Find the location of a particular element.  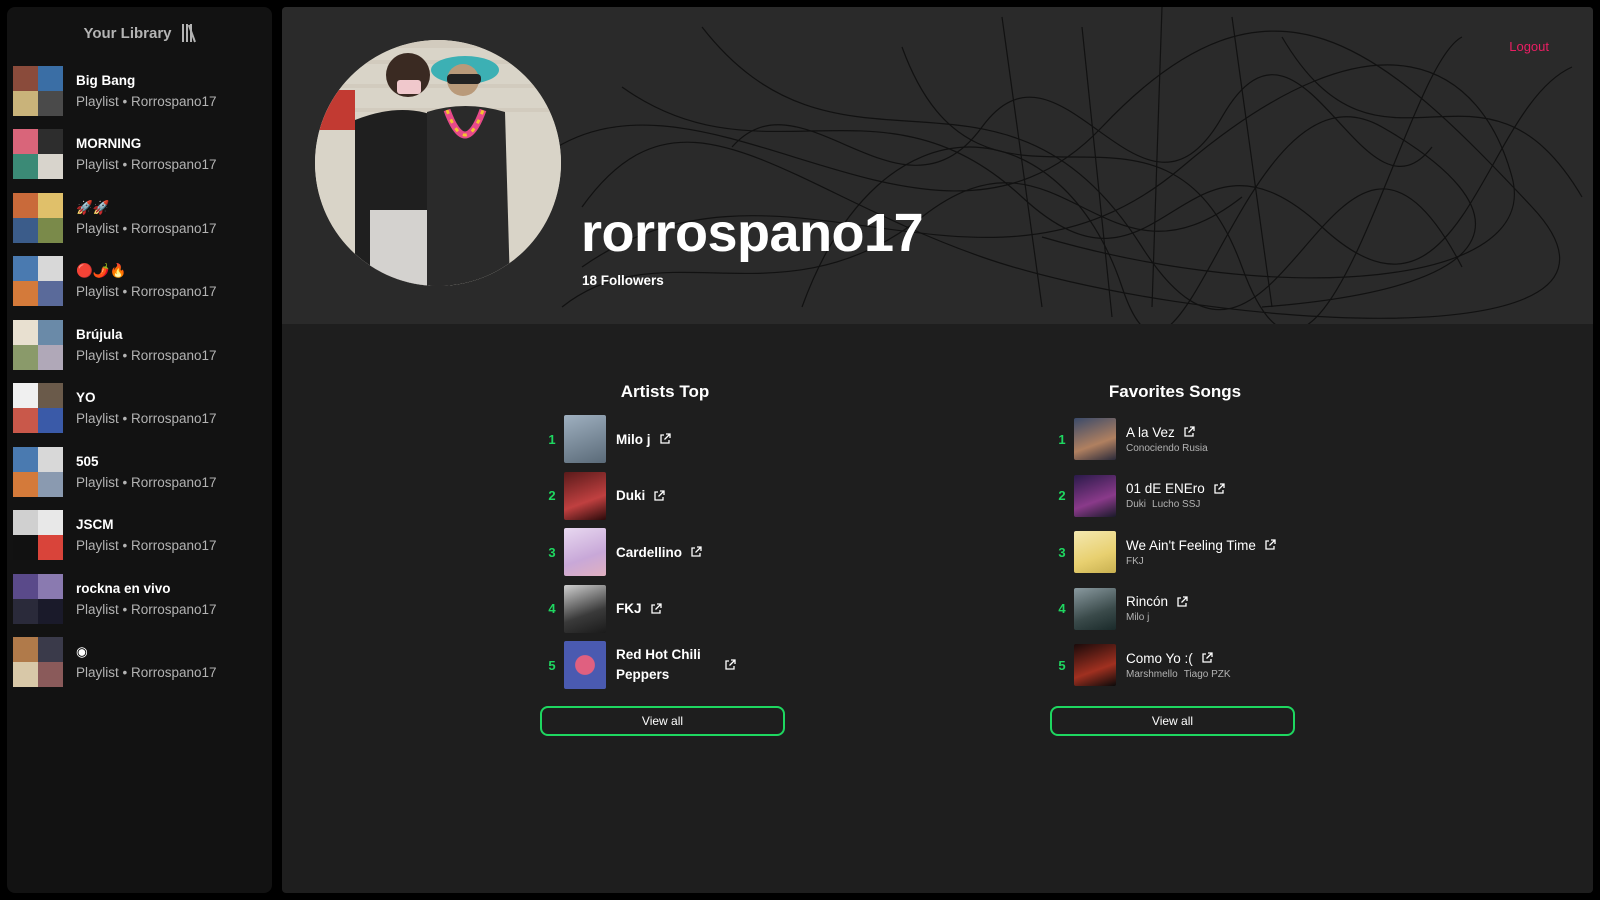

song-artists: Duki Lucho SSJ is located at coordinates (1175, 504).